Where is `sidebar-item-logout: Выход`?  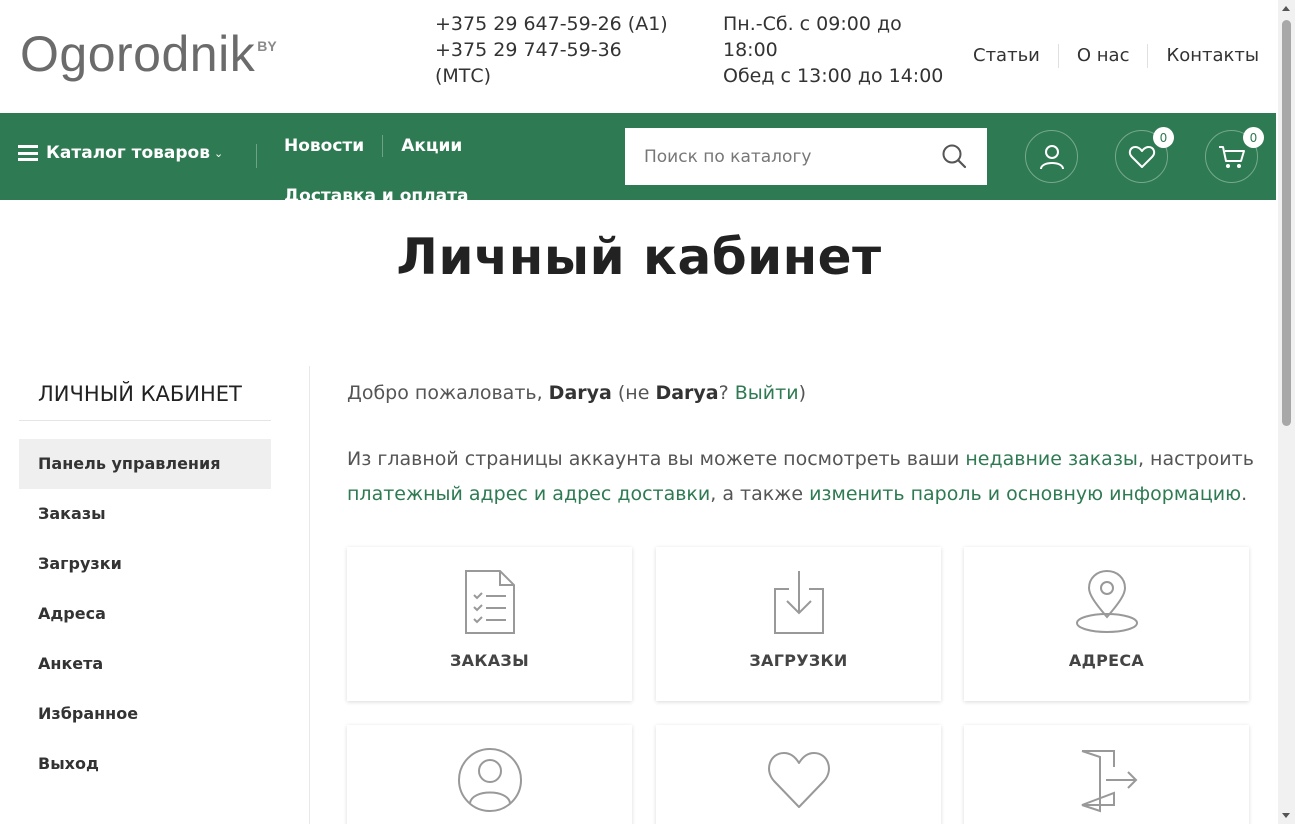
sidebar-item-logout: Выход is located at coordinates (145, 764).